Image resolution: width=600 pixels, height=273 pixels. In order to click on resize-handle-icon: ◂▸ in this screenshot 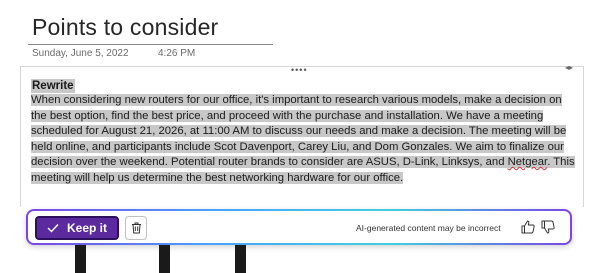, I will do `click(569, 67)`.